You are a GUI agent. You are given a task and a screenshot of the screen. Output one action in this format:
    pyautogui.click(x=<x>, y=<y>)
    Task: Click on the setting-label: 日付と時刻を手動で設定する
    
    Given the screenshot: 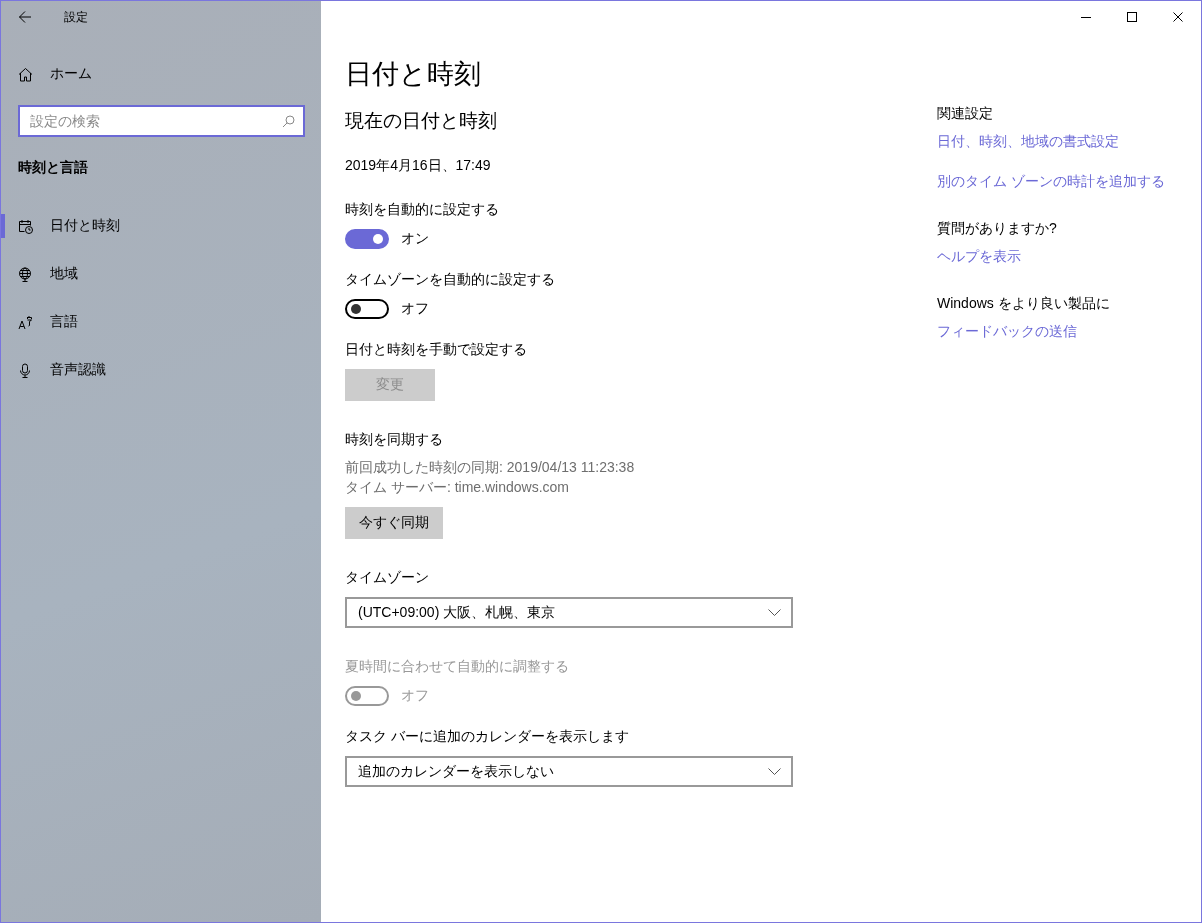 What is the action you would take?
    pyautogui.click(x=436, y=349)
    